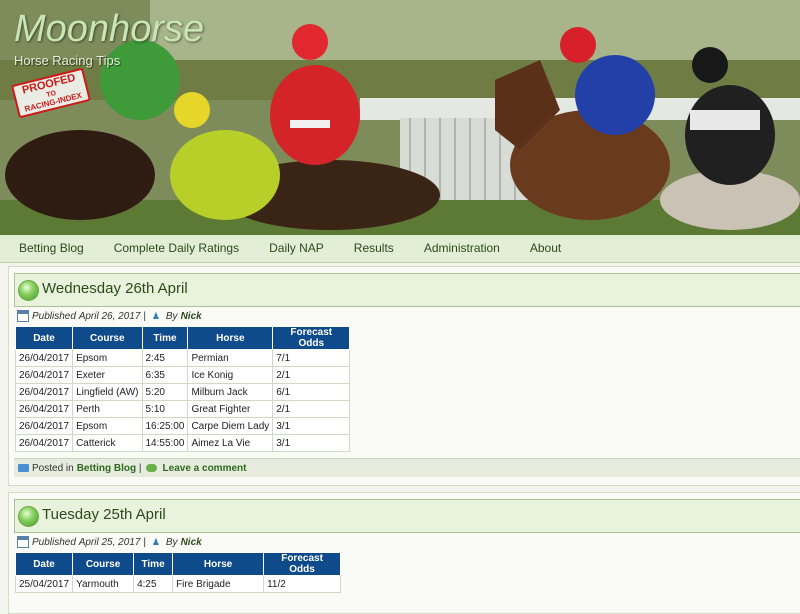 The image size is (800, 614). I want to click on cell-horse: Great Fighter, so click(230, 409).